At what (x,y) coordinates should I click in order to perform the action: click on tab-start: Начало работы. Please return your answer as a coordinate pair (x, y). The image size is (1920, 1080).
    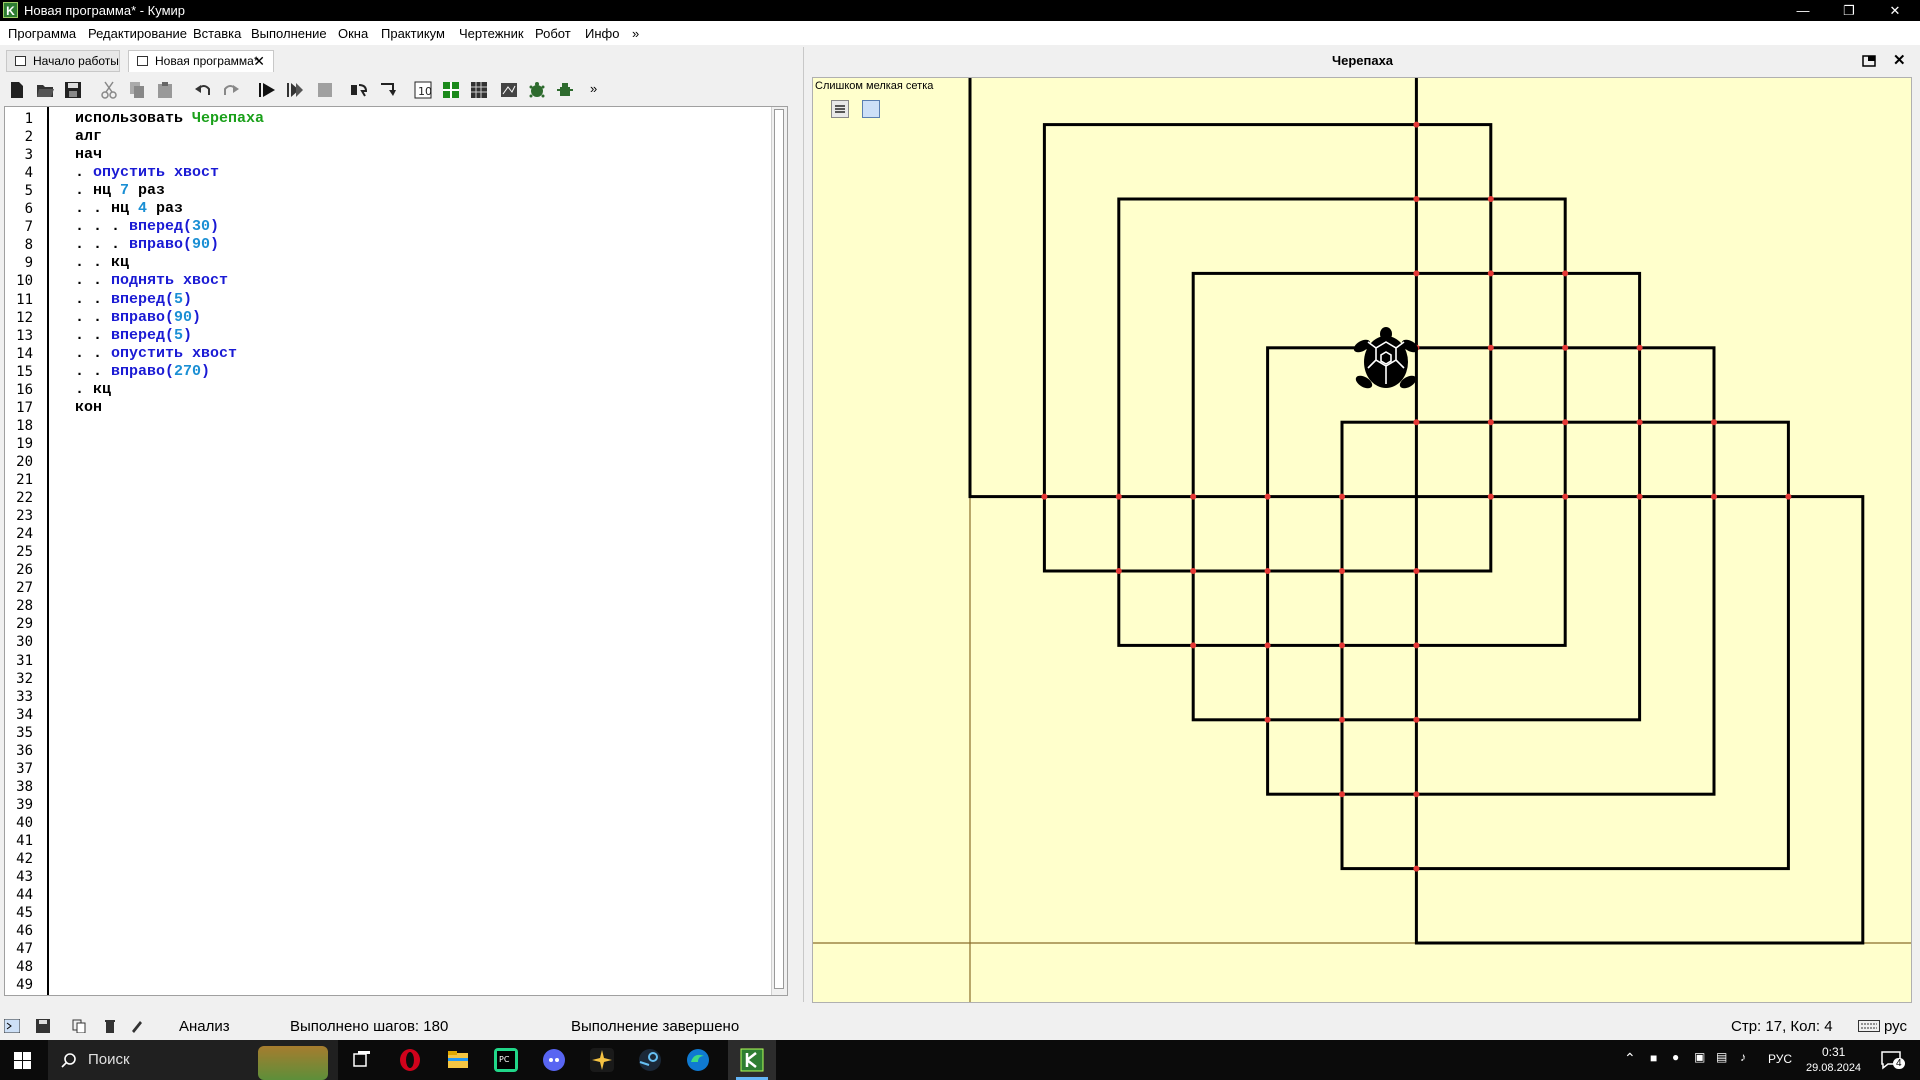
    Looking at the image, I should click on (63, 61).